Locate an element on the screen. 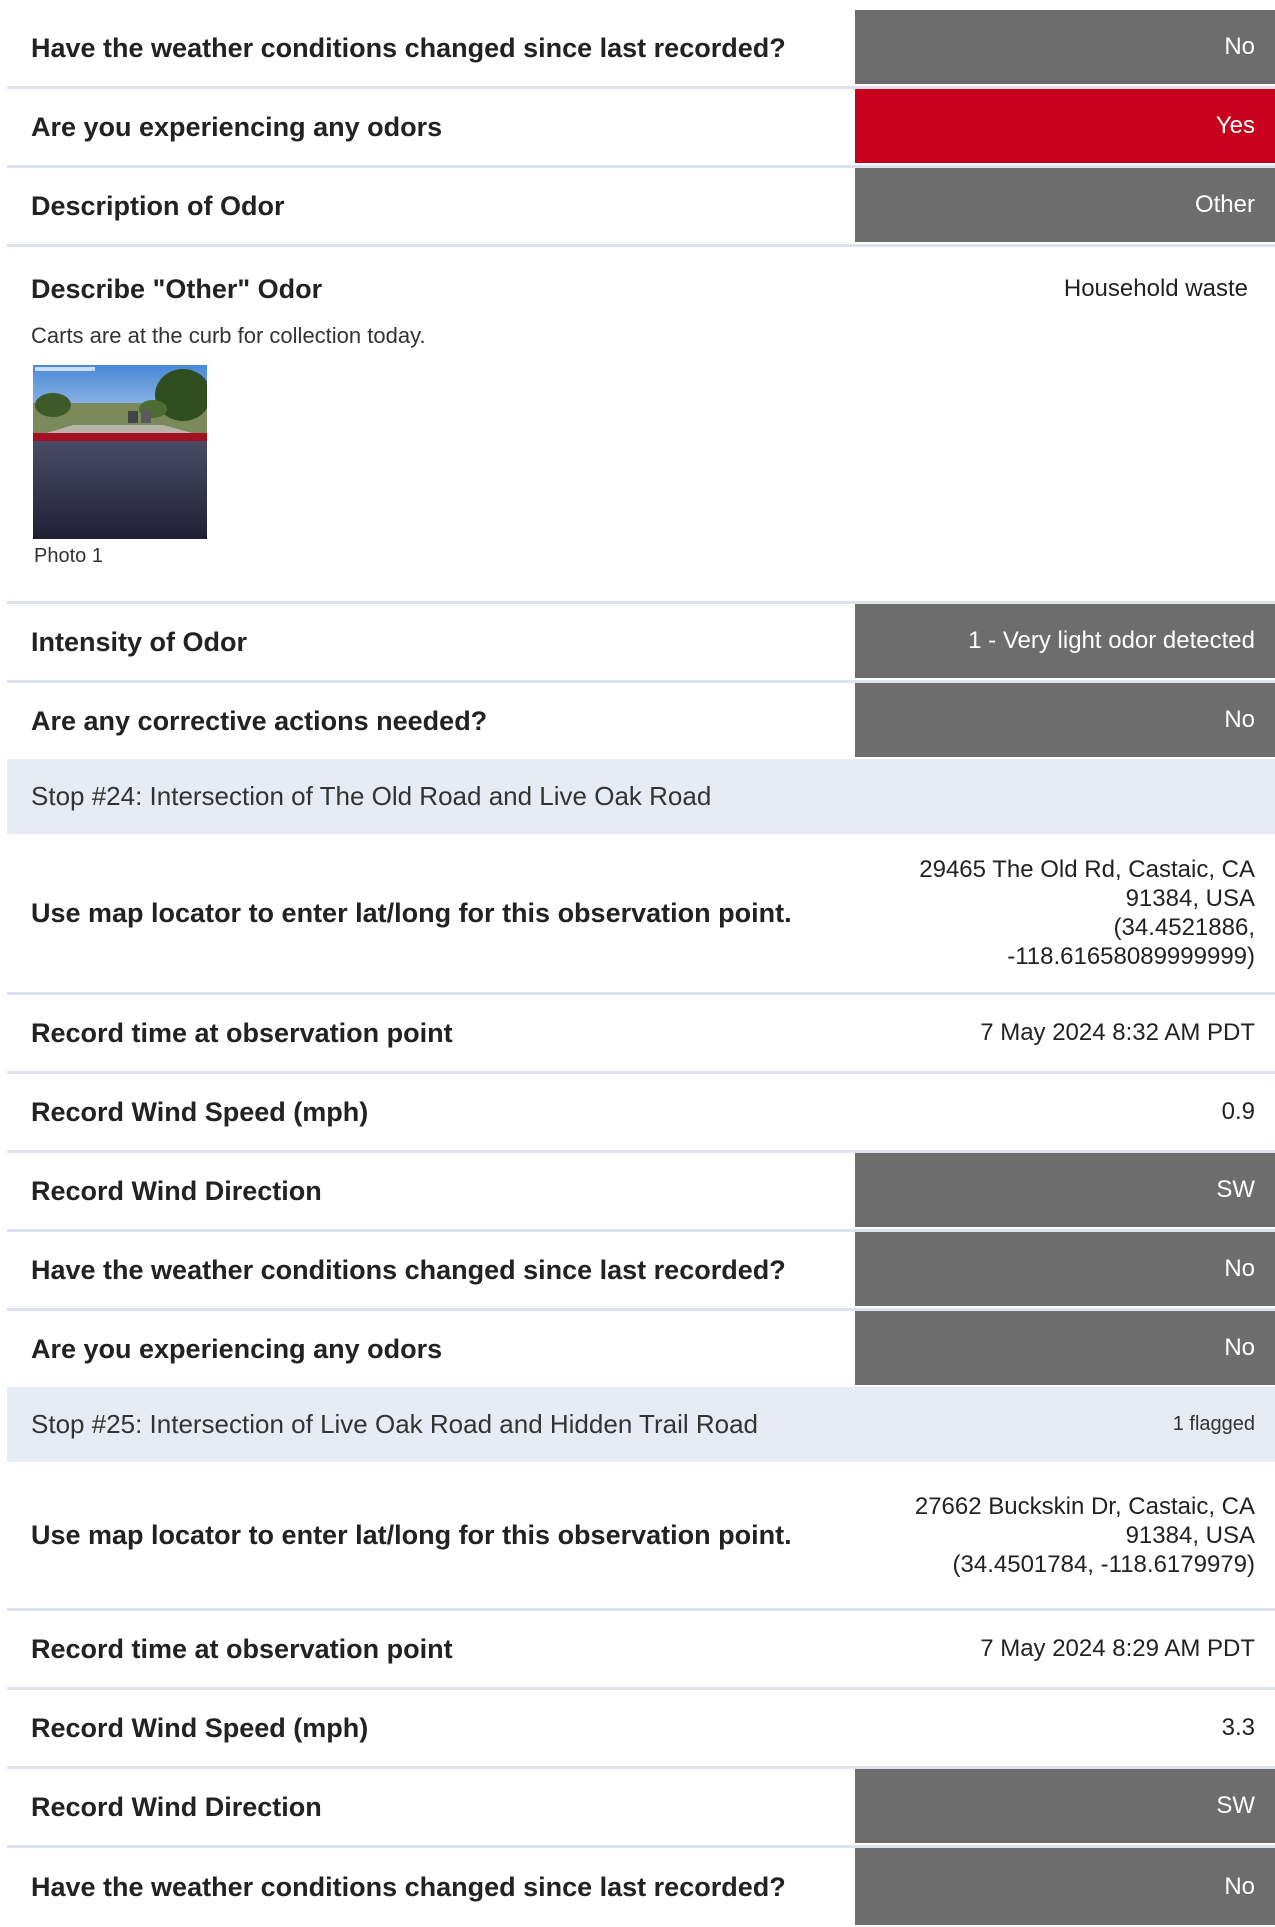 The image size is (1275, 1927). answer-value: 3.3 is located at coordinates (1238, 1727).